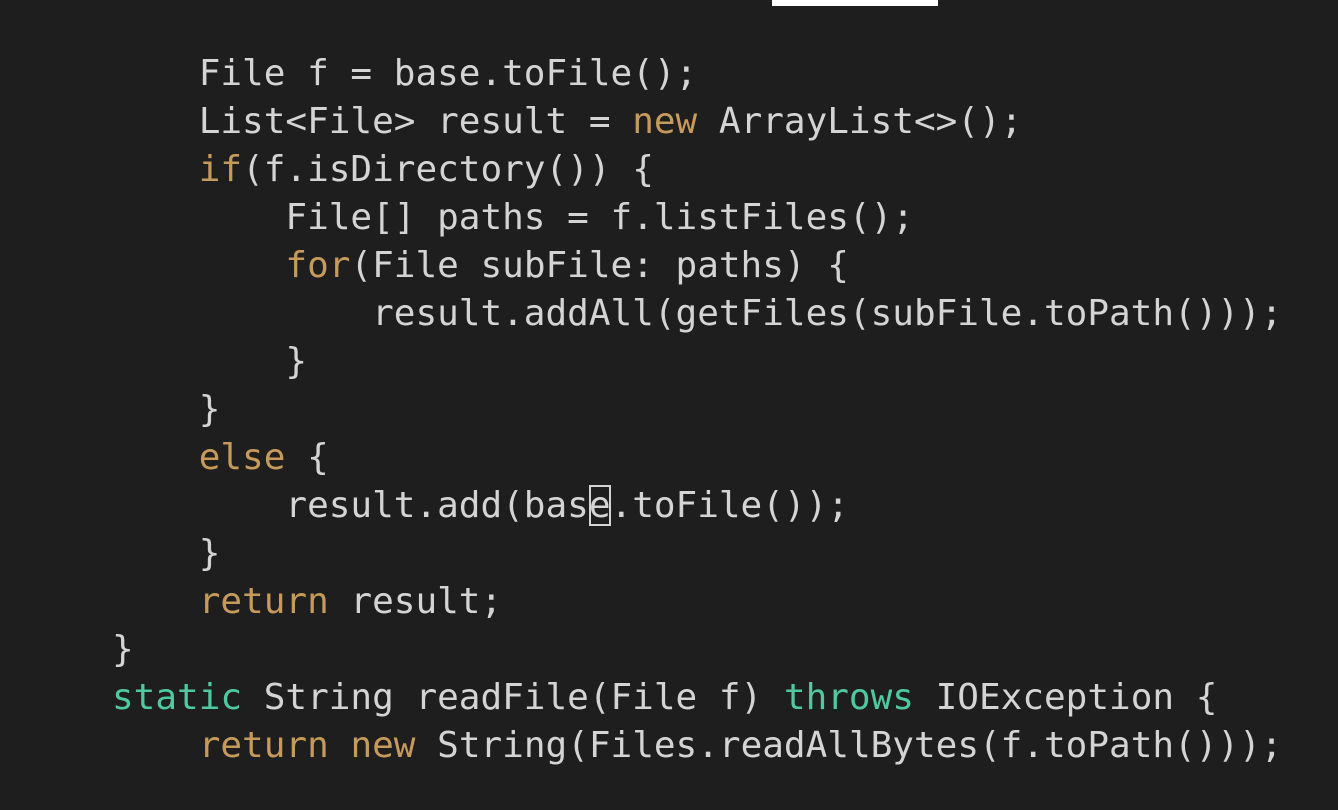 The width and height of the screenshot is (1338, 810). I want to click on code-line: File[] paths = f.listFiles();, so click(697, 218).